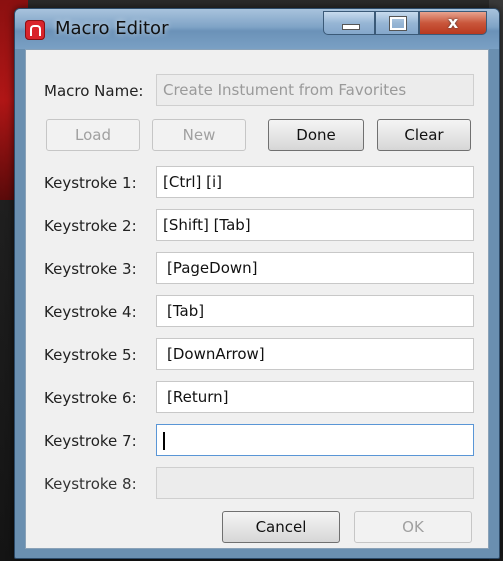  Describe the element at coordinates (257, 29) in the screenshot. I see `title-bar: Macro Editor x` at that location.